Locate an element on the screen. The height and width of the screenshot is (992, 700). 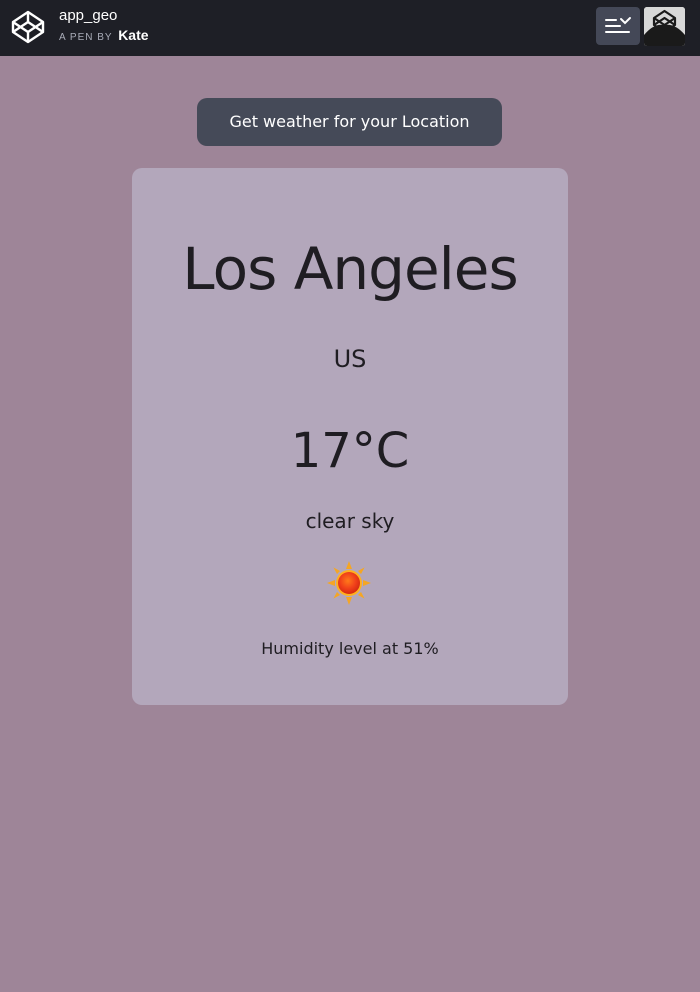
user-avatar is located at coordinates (664, 26).